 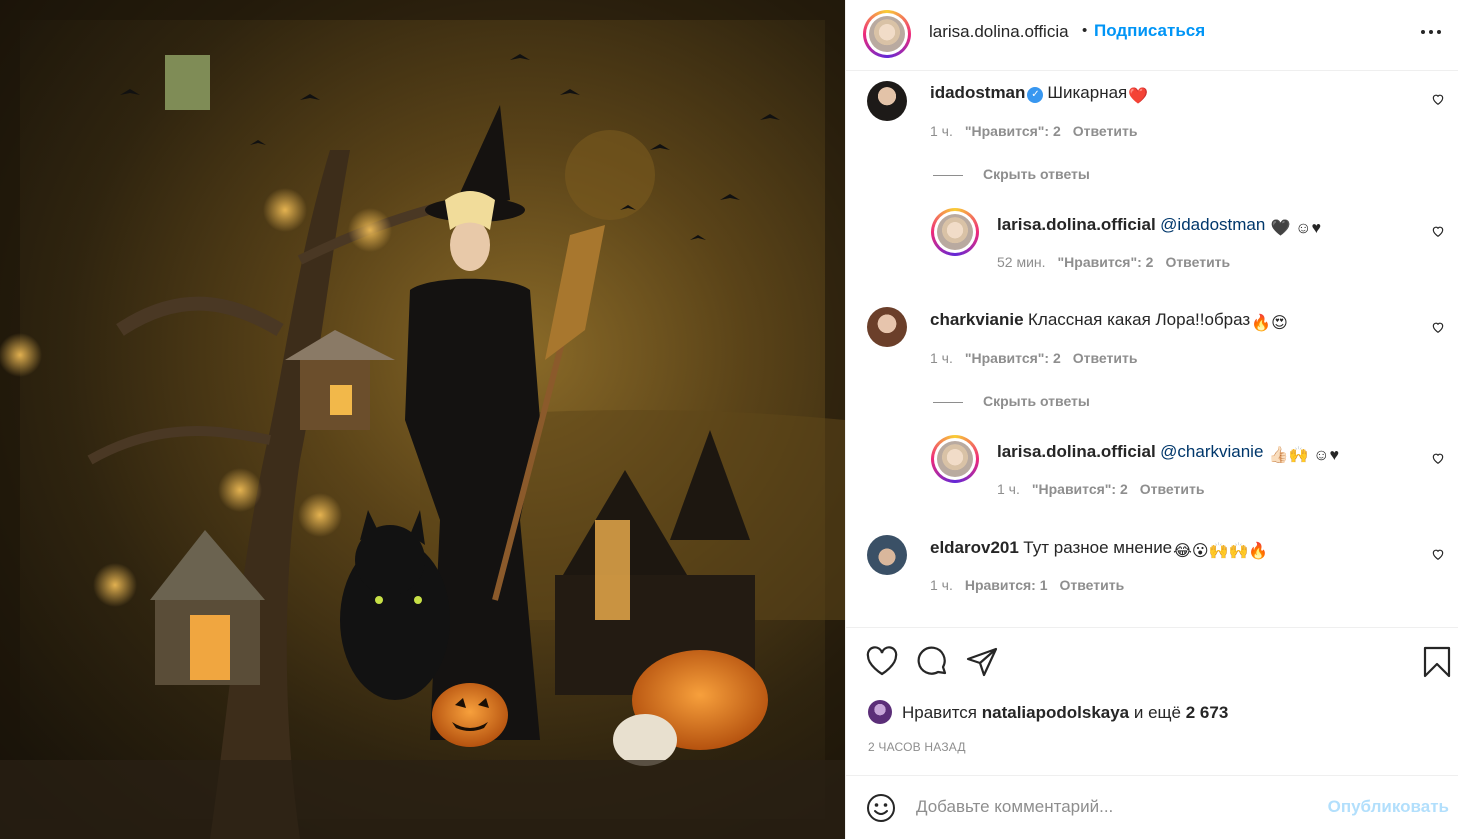 What do you see at coordinates (982, 662) in the screenshot?
I see `paper-plane-icon` at bounding box center [982, 662].